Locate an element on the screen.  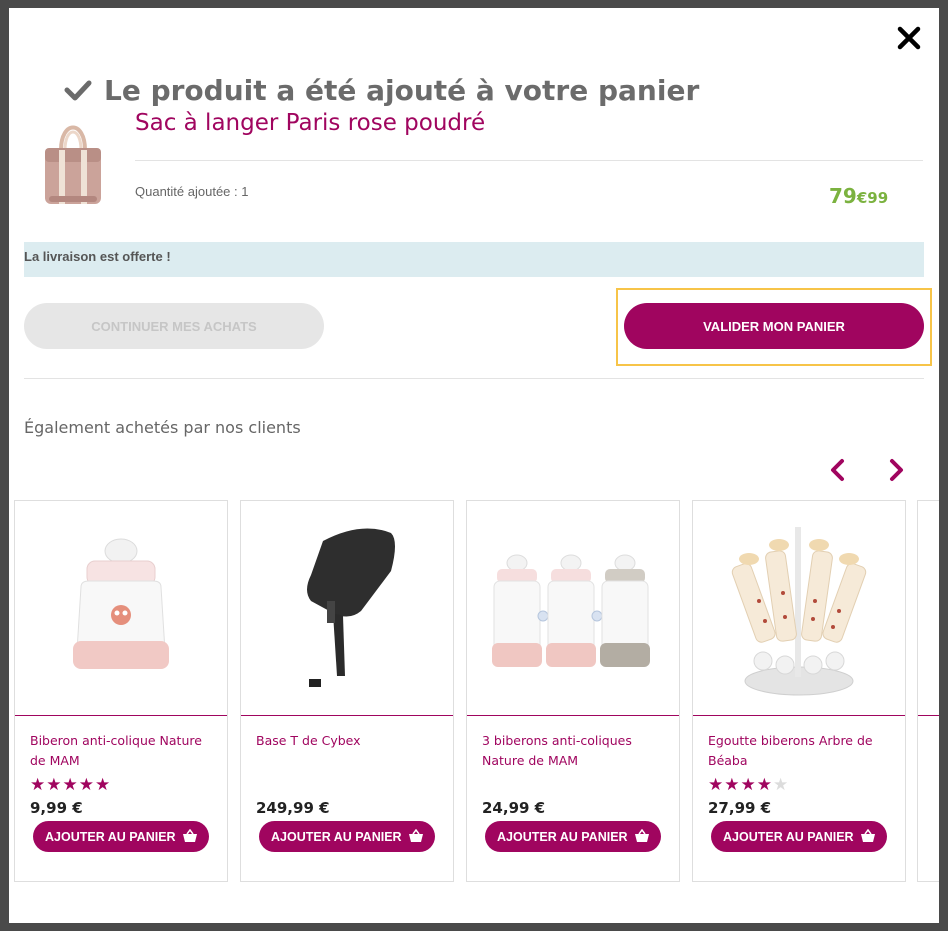
confirmation-heading: Le produit a été ajouté à votre panier is located at coordinates (381, 90).